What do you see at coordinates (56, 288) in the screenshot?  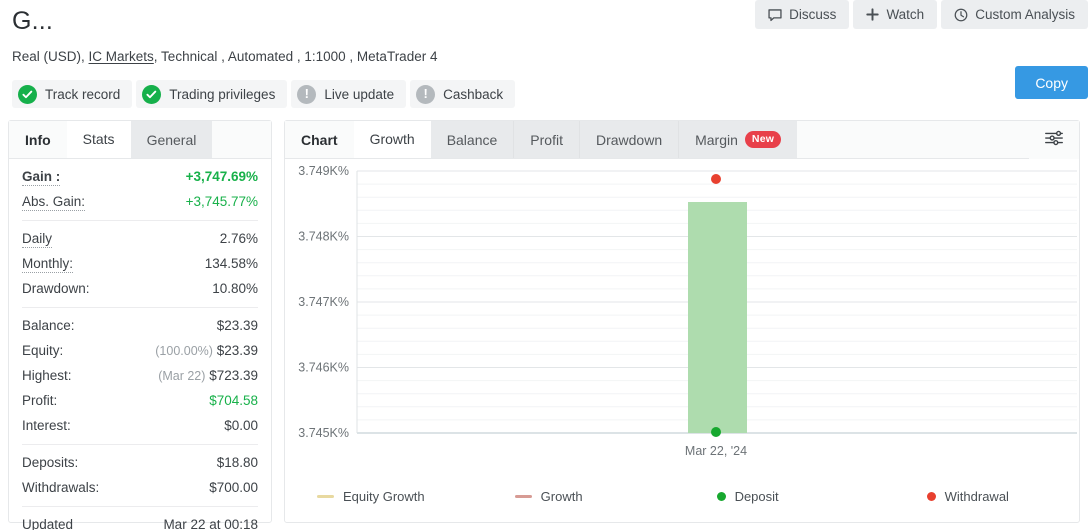 I see `stat-label: Drawdown:` at bounding box center [56, 288].